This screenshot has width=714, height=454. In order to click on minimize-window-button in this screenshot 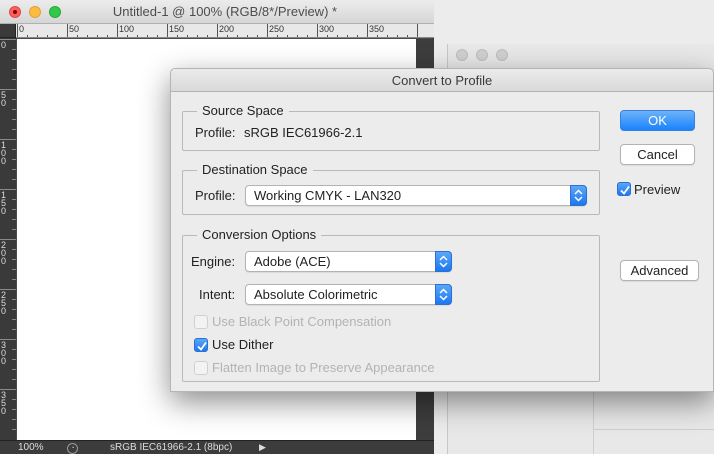, I will do `click(35, 12)`.